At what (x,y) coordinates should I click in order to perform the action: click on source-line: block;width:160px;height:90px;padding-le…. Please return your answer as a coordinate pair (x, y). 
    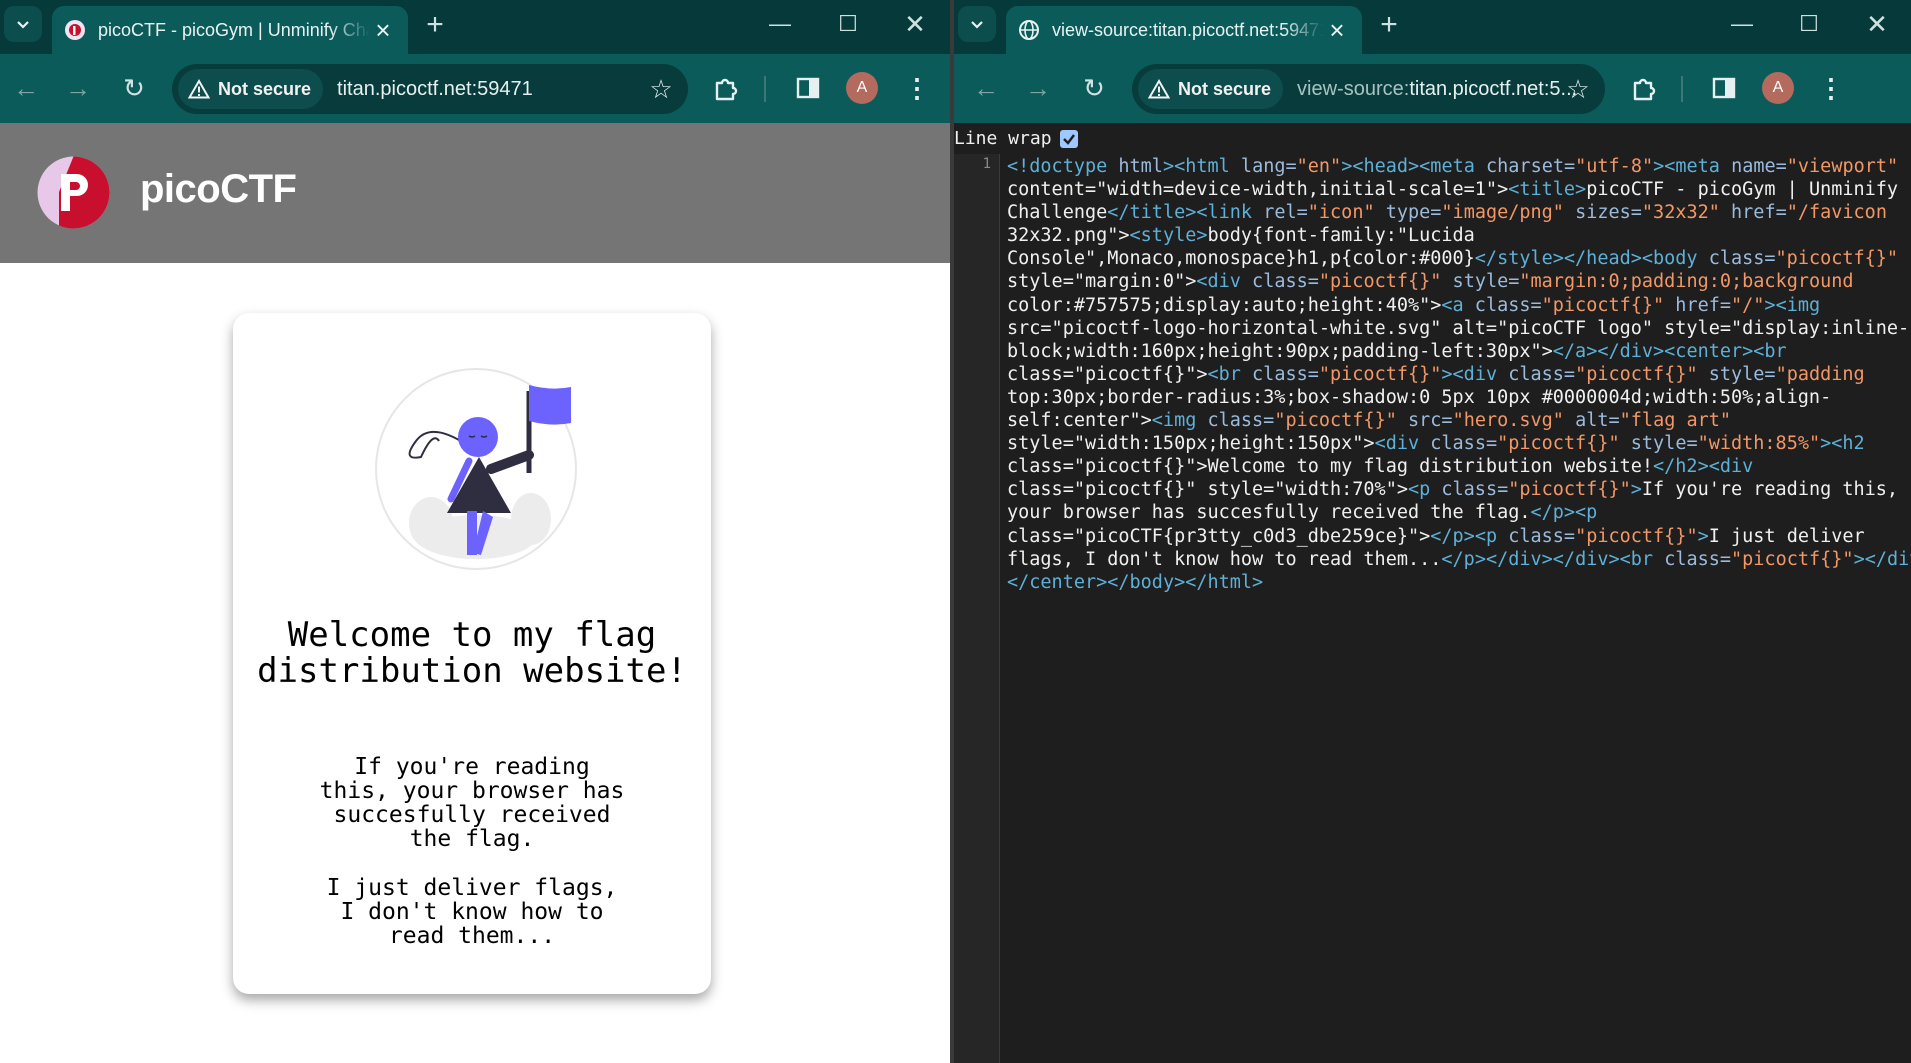
    Looking at the image, I should click on (1397, 351).